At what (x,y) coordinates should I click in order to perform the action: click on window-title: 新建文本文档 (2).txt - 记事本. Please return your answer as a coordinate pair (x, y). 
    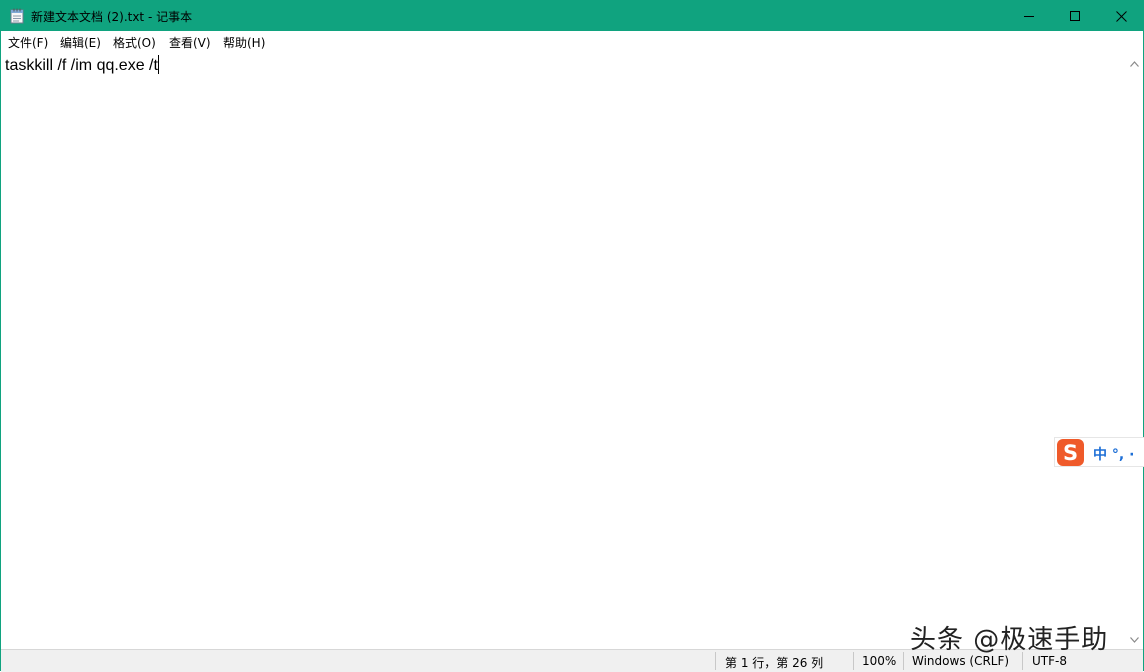
    Looking at the image, I should click on (112, 17).